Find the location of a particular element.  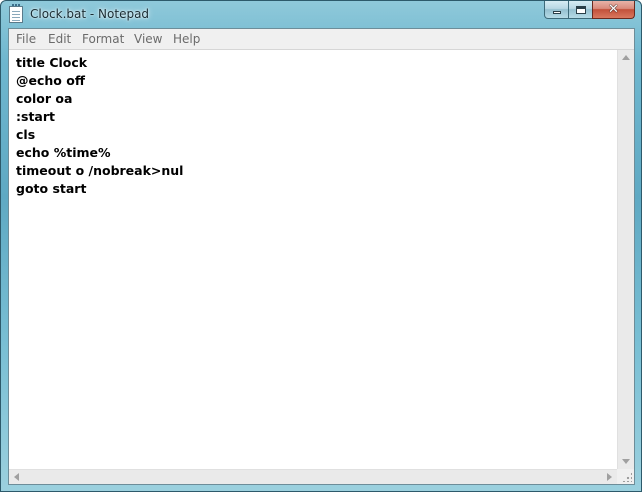

menu-edit: Edit is located at coordinates (59, 39).